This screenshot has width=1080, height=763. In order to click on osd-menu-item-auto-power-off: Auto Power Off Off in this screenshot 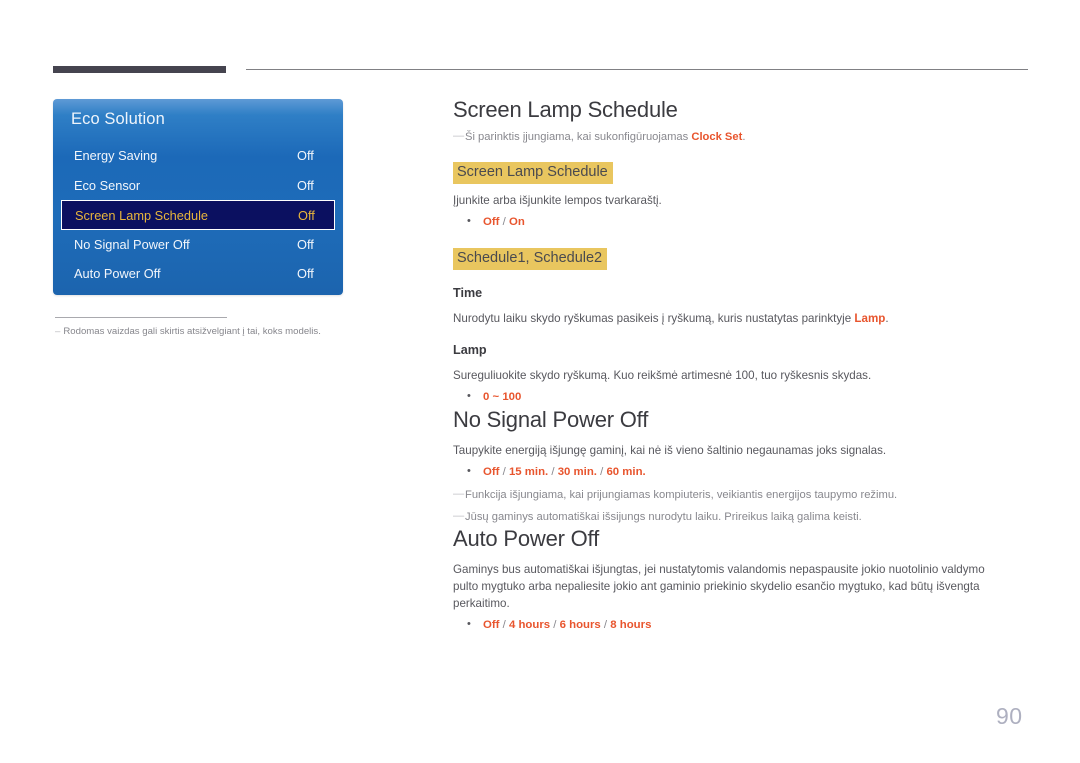, I will do `click(198, 274)`.